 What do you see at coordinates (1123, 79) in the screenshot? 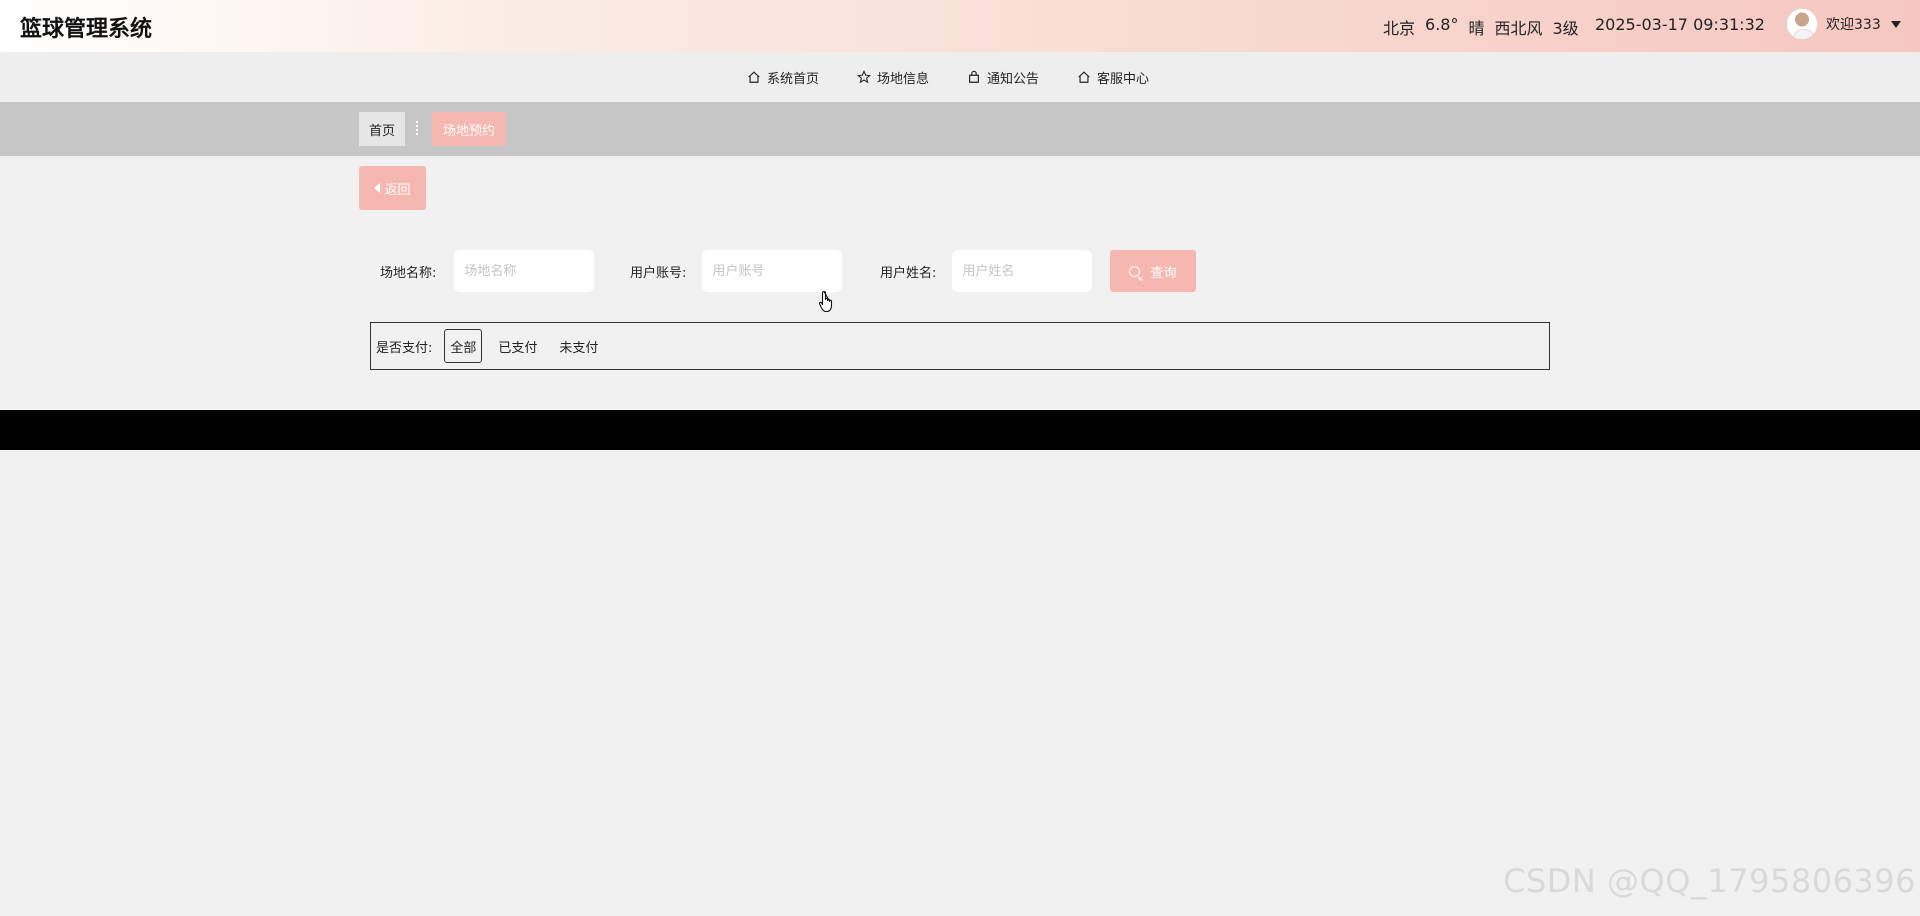
I see `nav-item-label: 客服中心` at bounding box center [1123, 79].